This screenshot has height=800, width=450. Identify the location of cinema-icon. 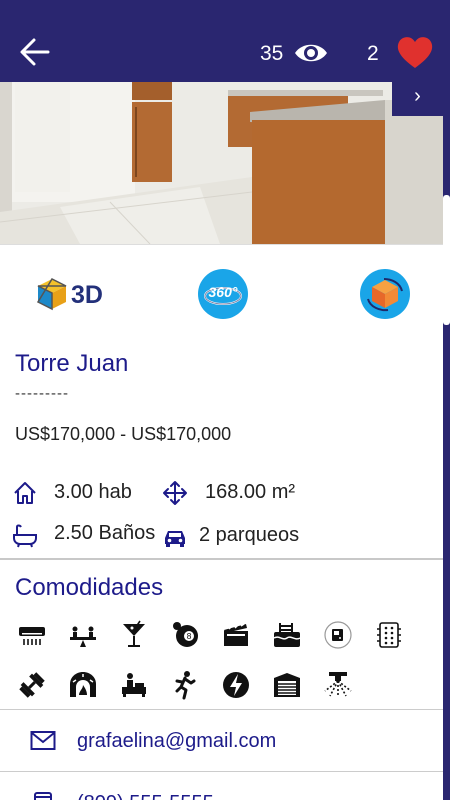
(236, 635).